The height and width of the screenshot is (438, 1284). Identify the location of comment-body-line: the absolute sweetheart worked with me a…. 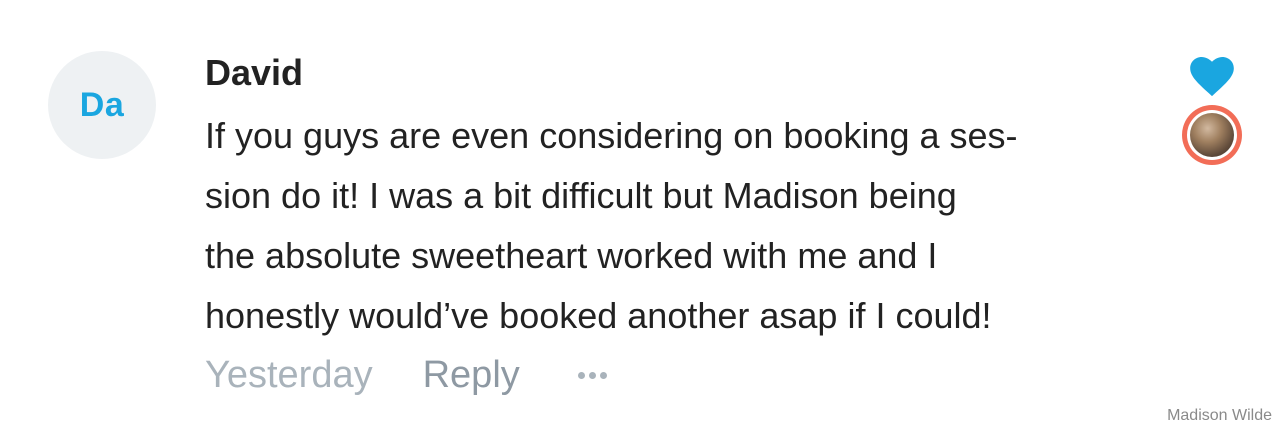
(571, 255).